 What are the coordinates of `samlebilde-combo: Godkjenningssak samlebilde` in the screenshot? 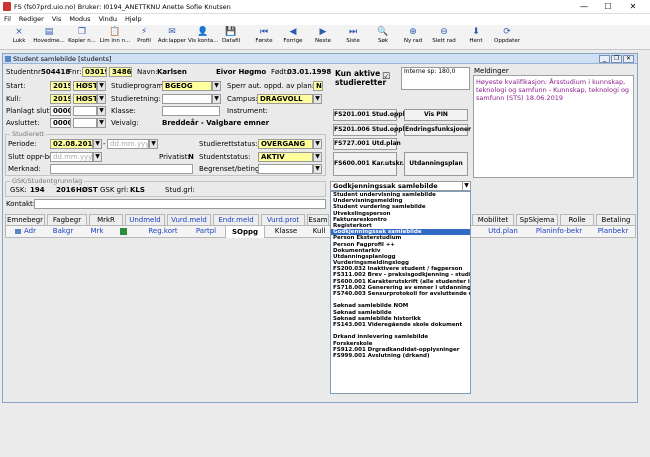 It's located at (396, 186).